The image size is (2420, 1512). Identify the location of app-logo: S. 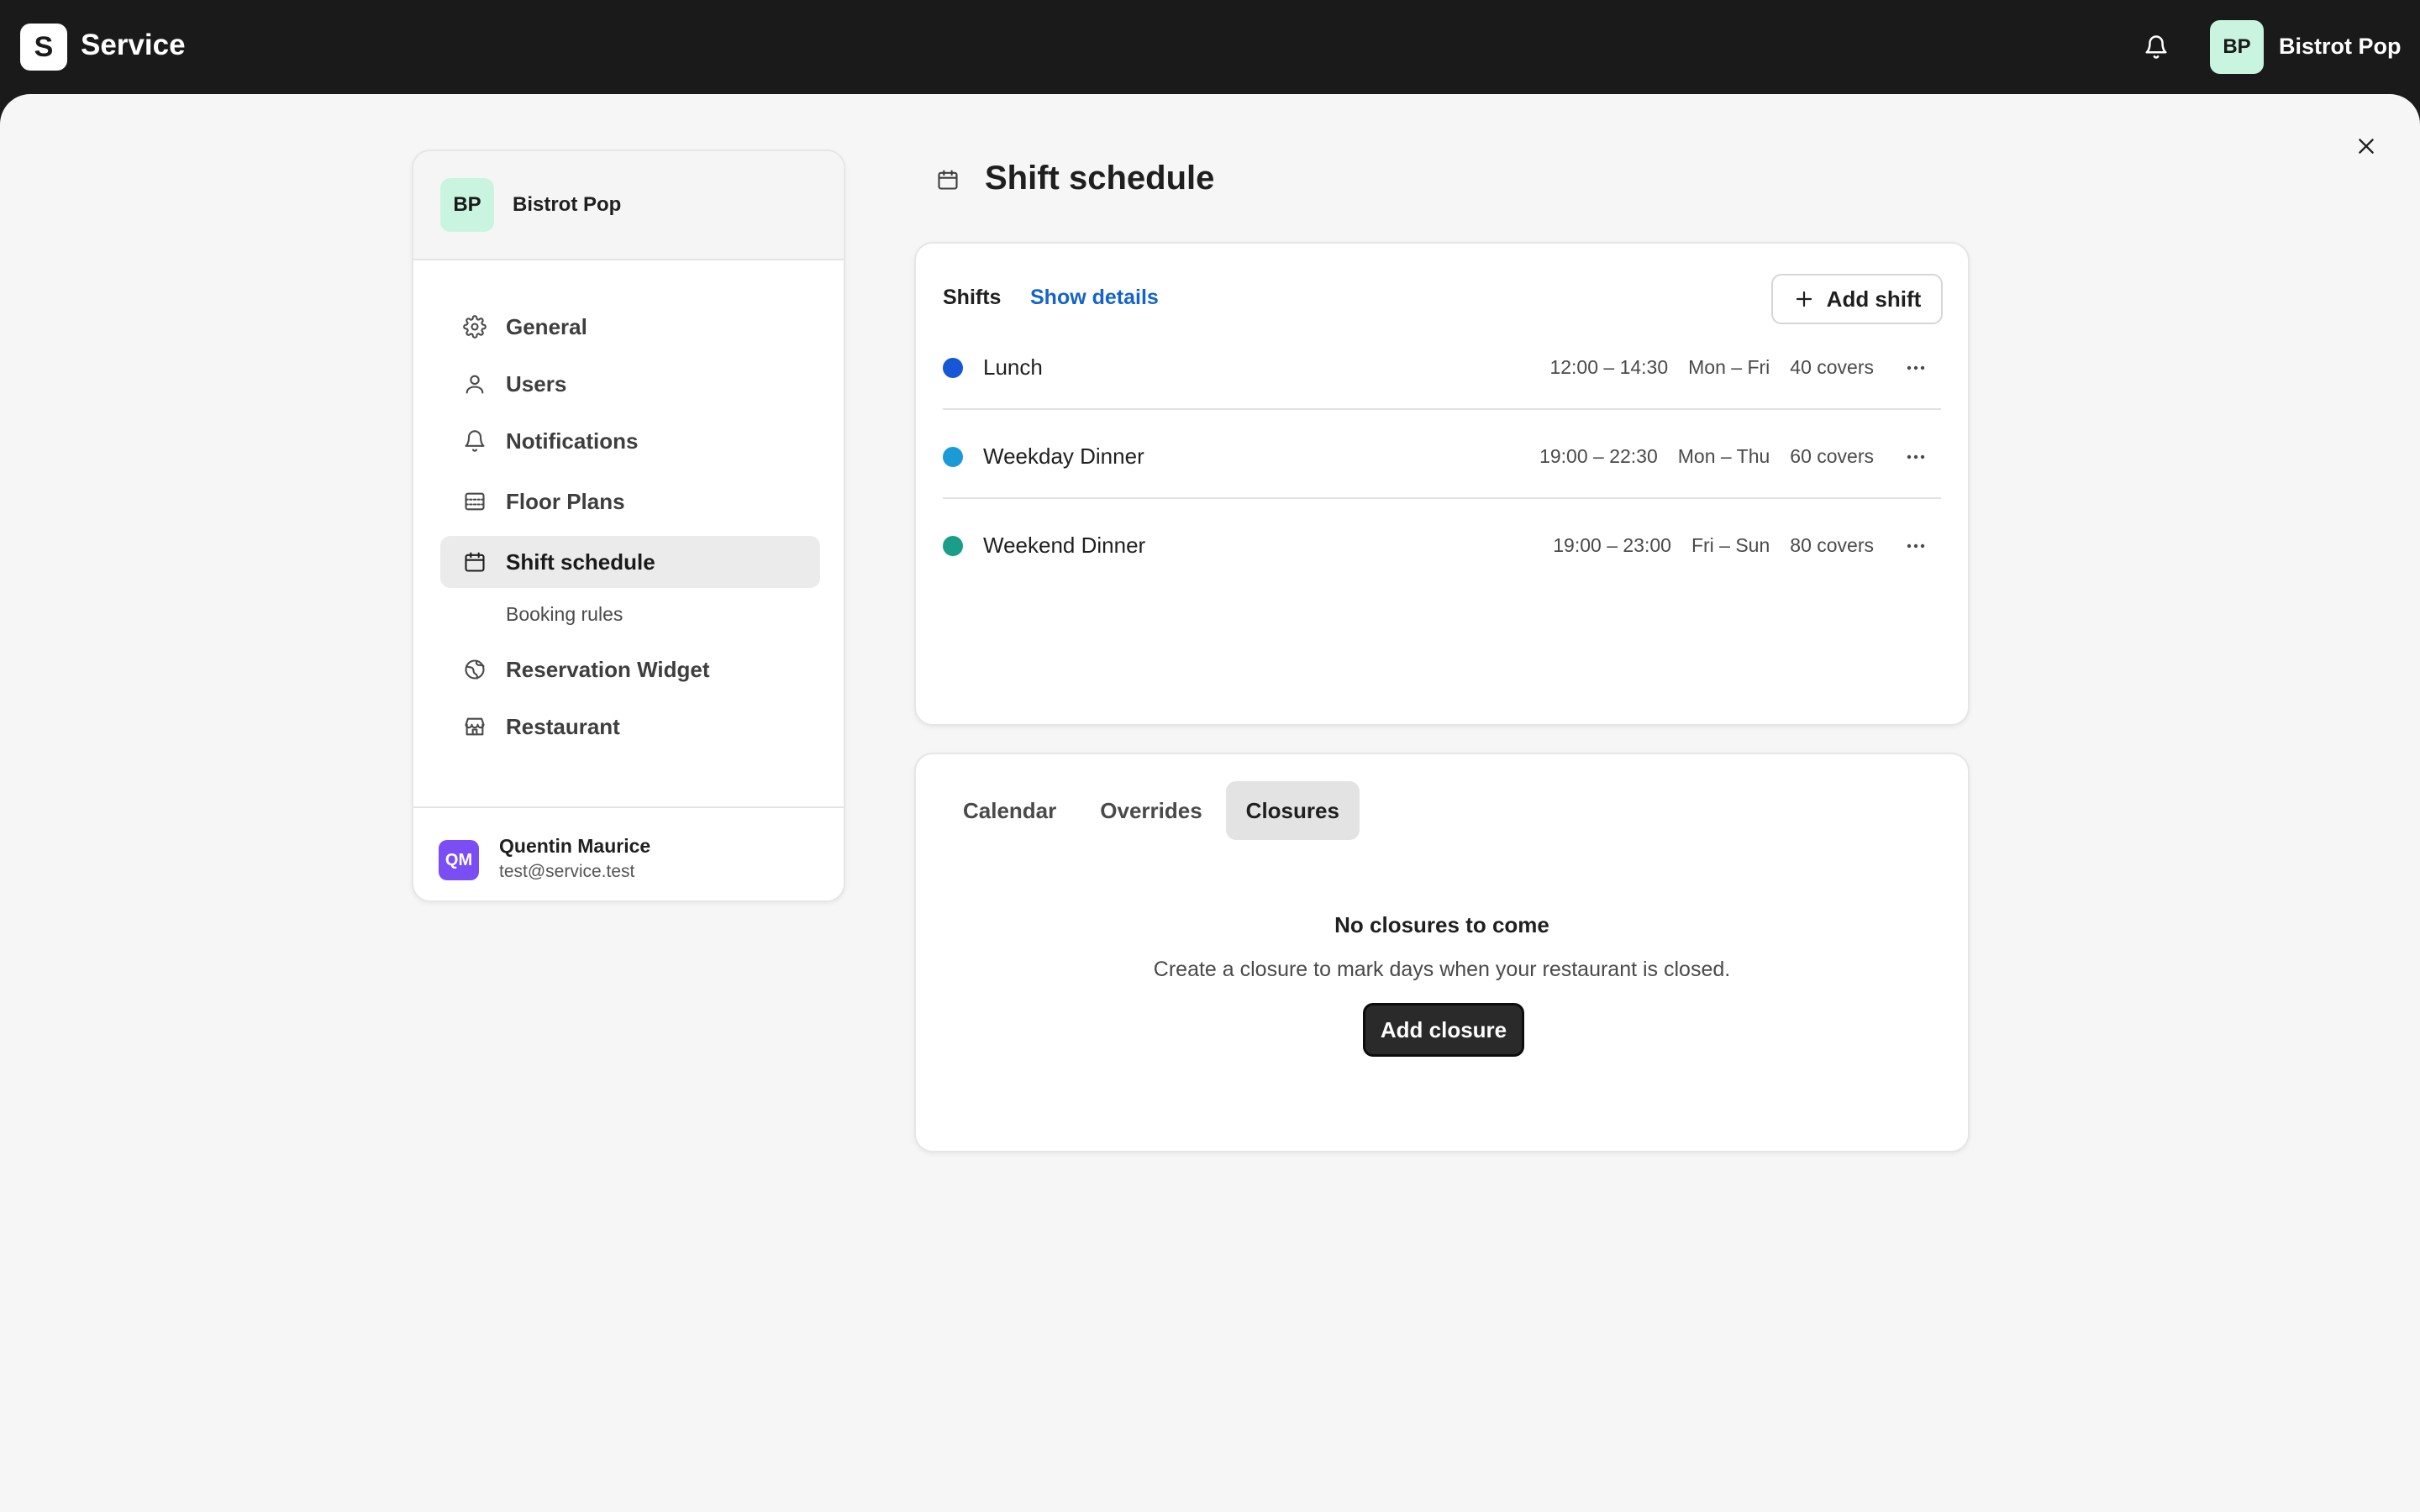
(43, 47).